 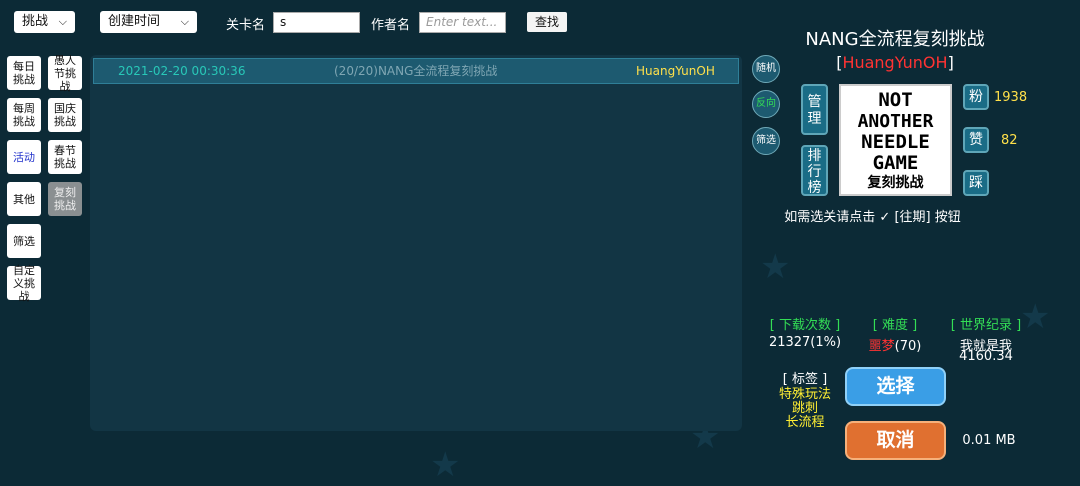 I want to click on world-record-value: 4160.34, so click(x=986, y=356).